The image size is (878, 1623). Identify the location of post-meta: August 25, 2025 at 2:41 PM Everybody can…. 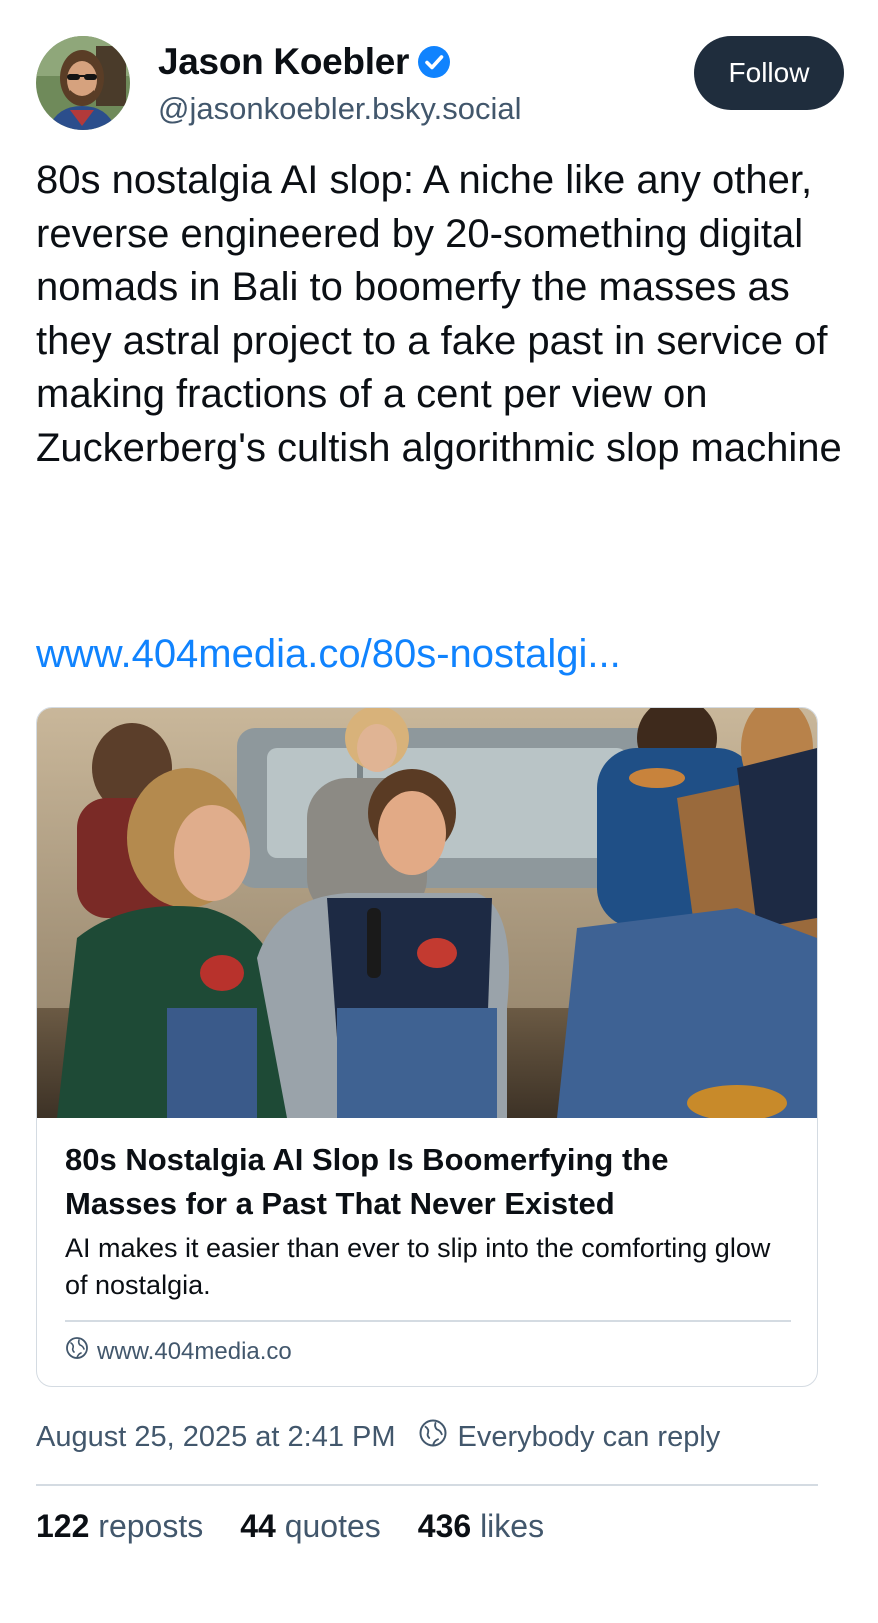
(378, 1437).